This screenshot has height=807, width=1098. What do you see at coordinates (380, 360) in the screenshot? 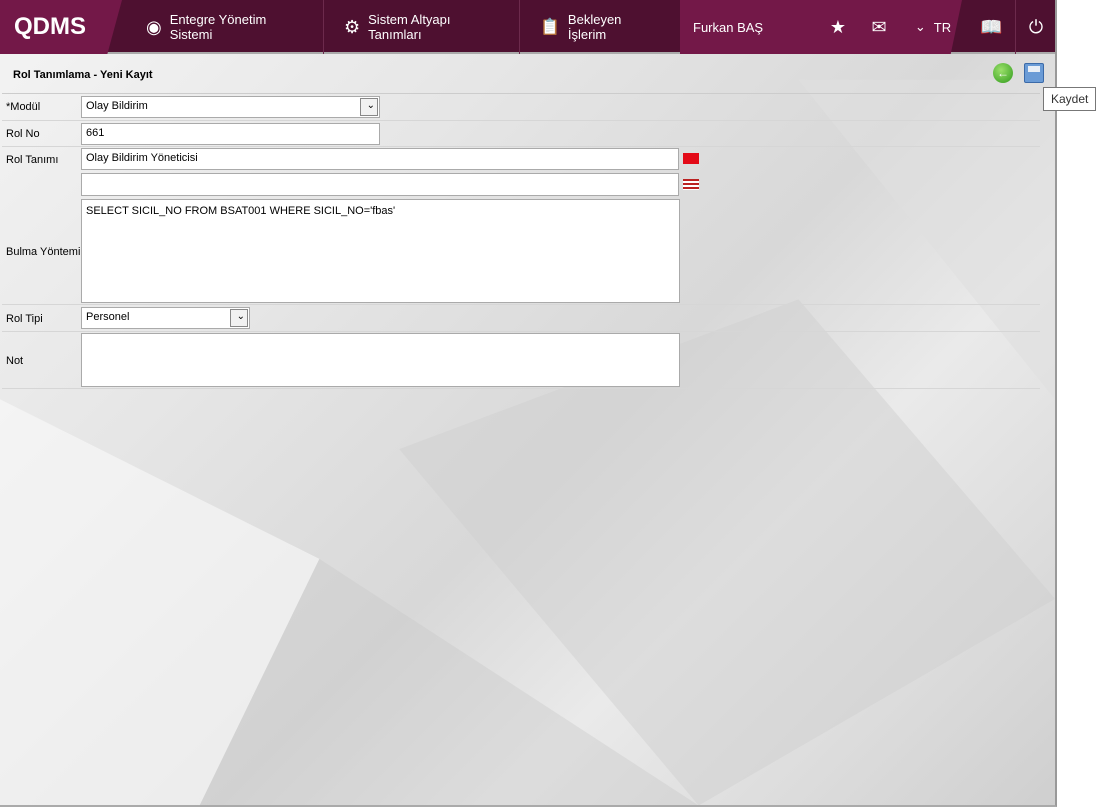
I see `not-textarea` at bounding box center [380, 360].